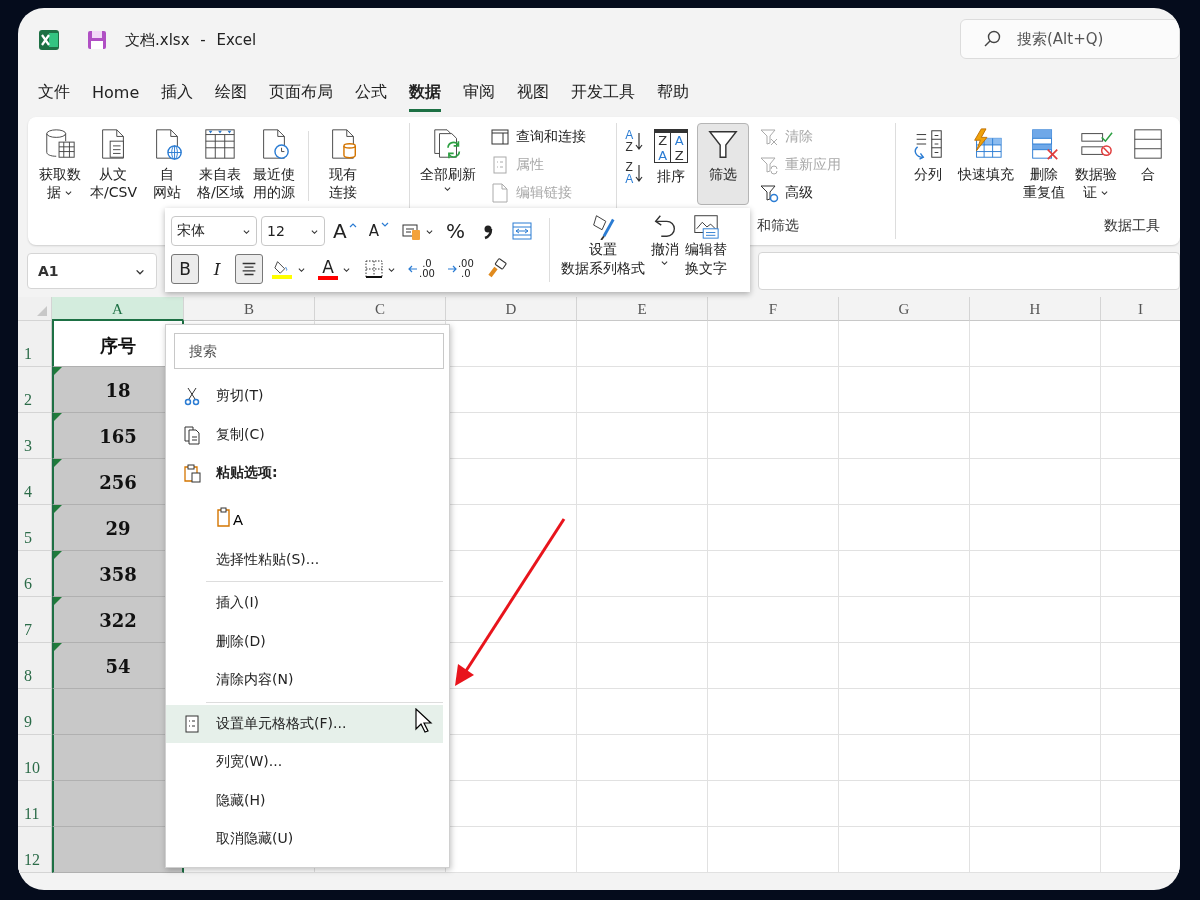 The image size is (1200, 900). I want to click on borders-icon, so click(374, 269).